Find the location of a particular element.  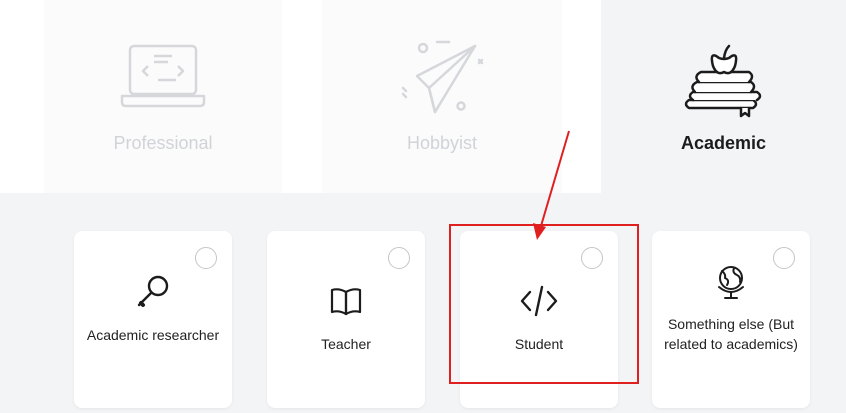

radio-academic-researcher is located at coordinates (206, 258).